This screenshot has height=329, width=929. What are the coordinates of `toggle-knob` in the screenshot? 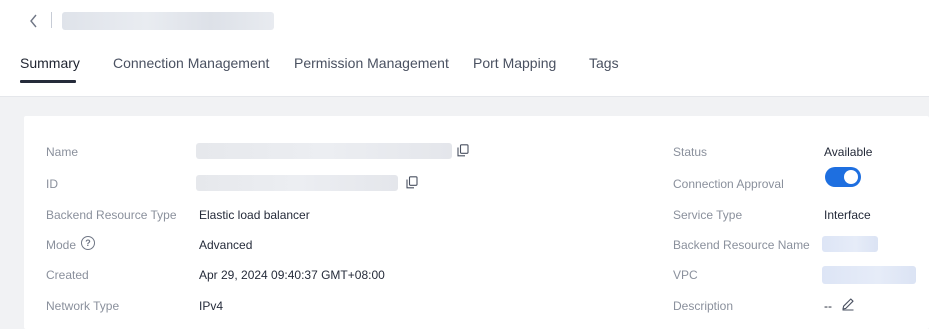 It's located at (851, 177).